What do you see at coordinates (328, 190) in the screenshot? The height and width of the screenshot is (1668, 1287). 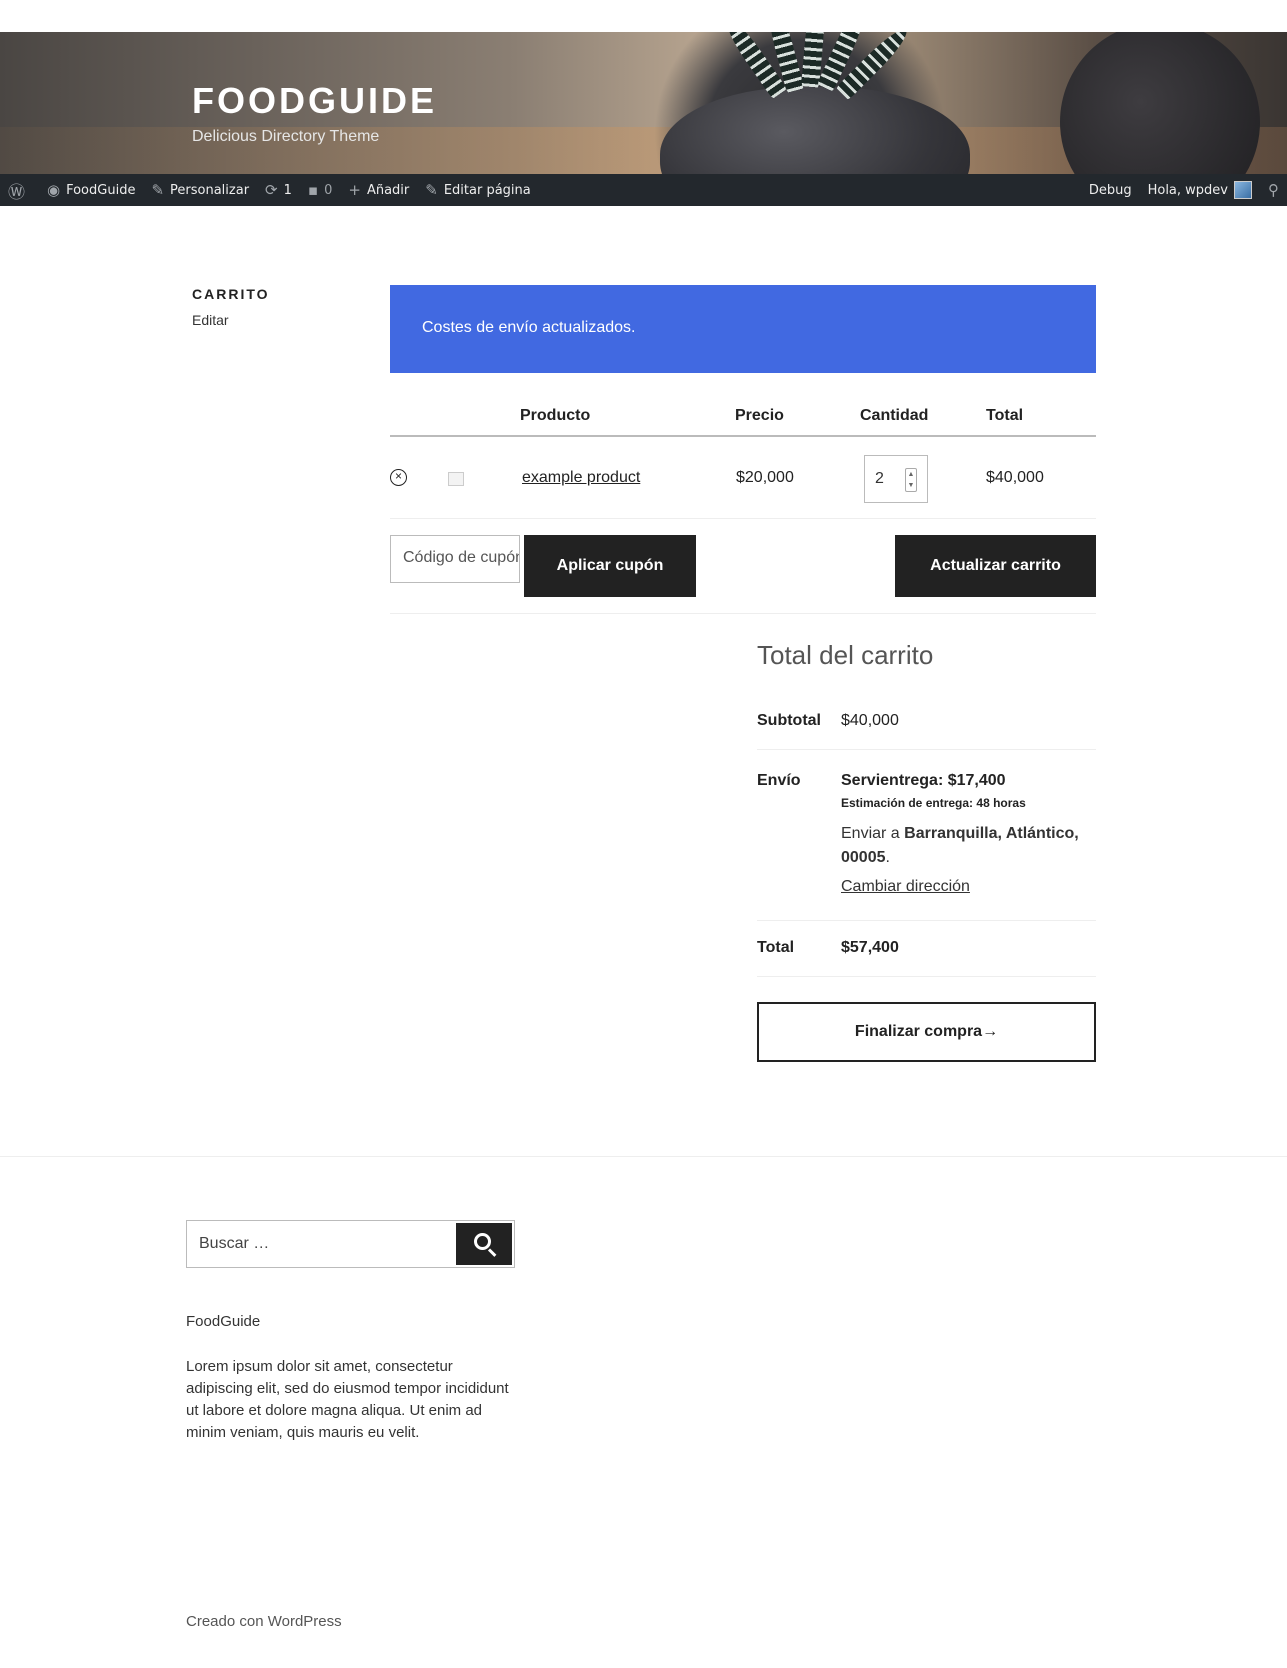 I see `comments-count: 0` at bounding box center [328, 190].